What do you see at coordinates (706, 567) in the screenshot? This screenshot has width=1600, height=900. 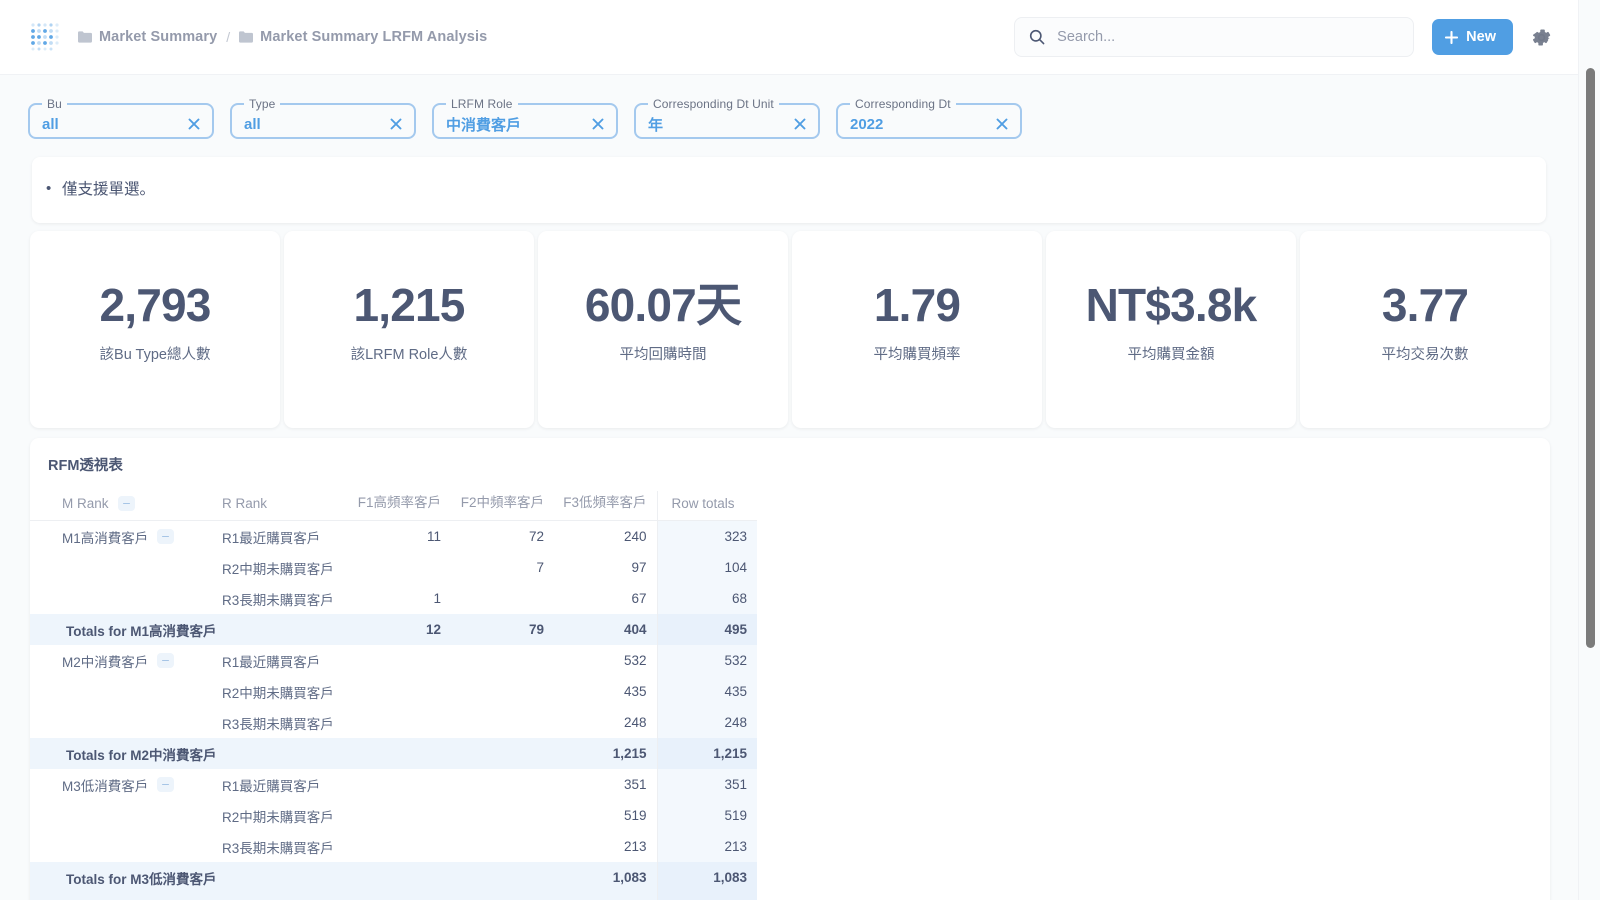 I see `cell-row-total: 104` at bounding box center [706, 567].